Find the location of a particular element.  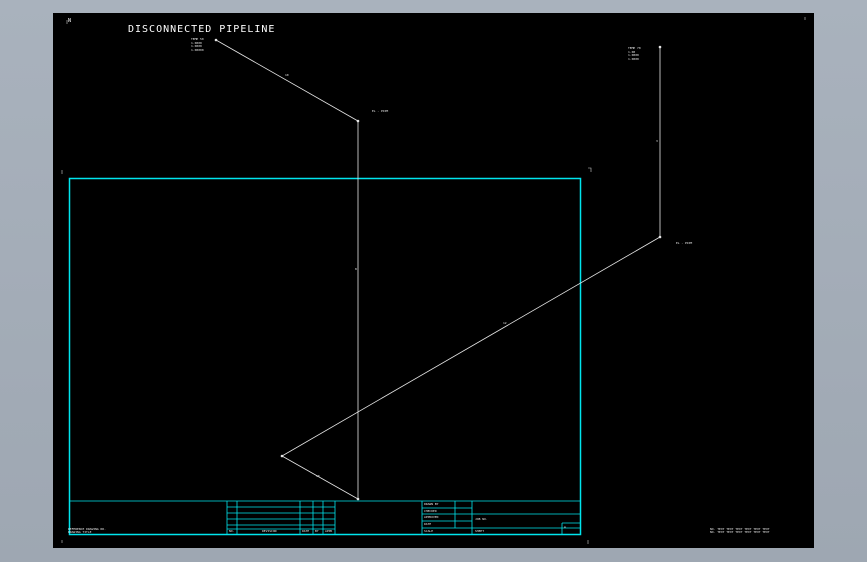

pipe-end-node is located at coordinates (660, 47).